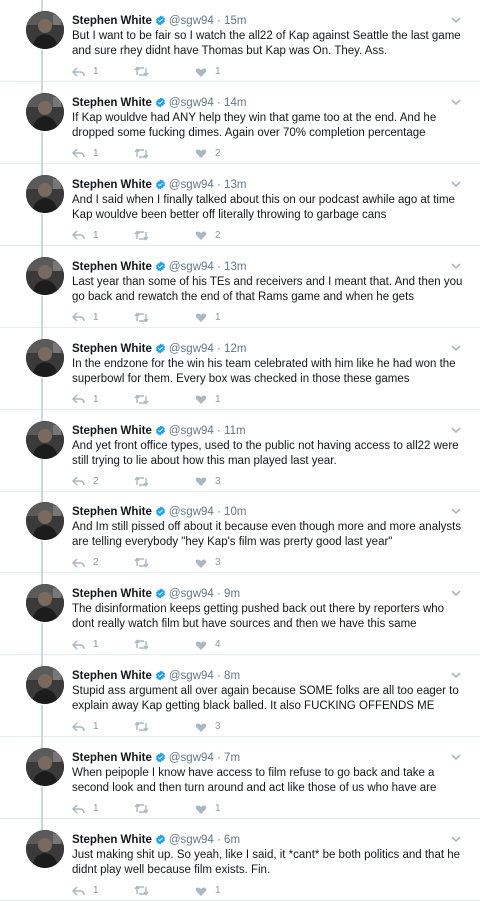 The image size is (480, 901). I want to click on timestamp: 10m, so click(235, 512).